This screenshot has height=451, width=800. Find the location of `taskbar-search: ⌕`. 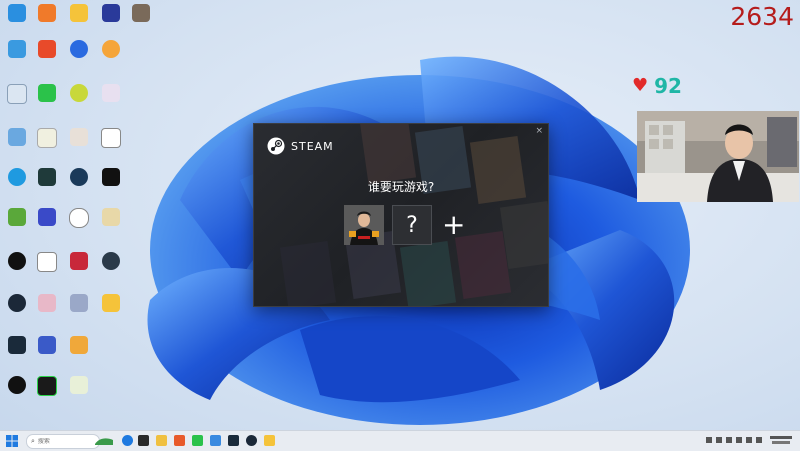

taskbar-search: ⌕ is located at coordinates (63, 441).